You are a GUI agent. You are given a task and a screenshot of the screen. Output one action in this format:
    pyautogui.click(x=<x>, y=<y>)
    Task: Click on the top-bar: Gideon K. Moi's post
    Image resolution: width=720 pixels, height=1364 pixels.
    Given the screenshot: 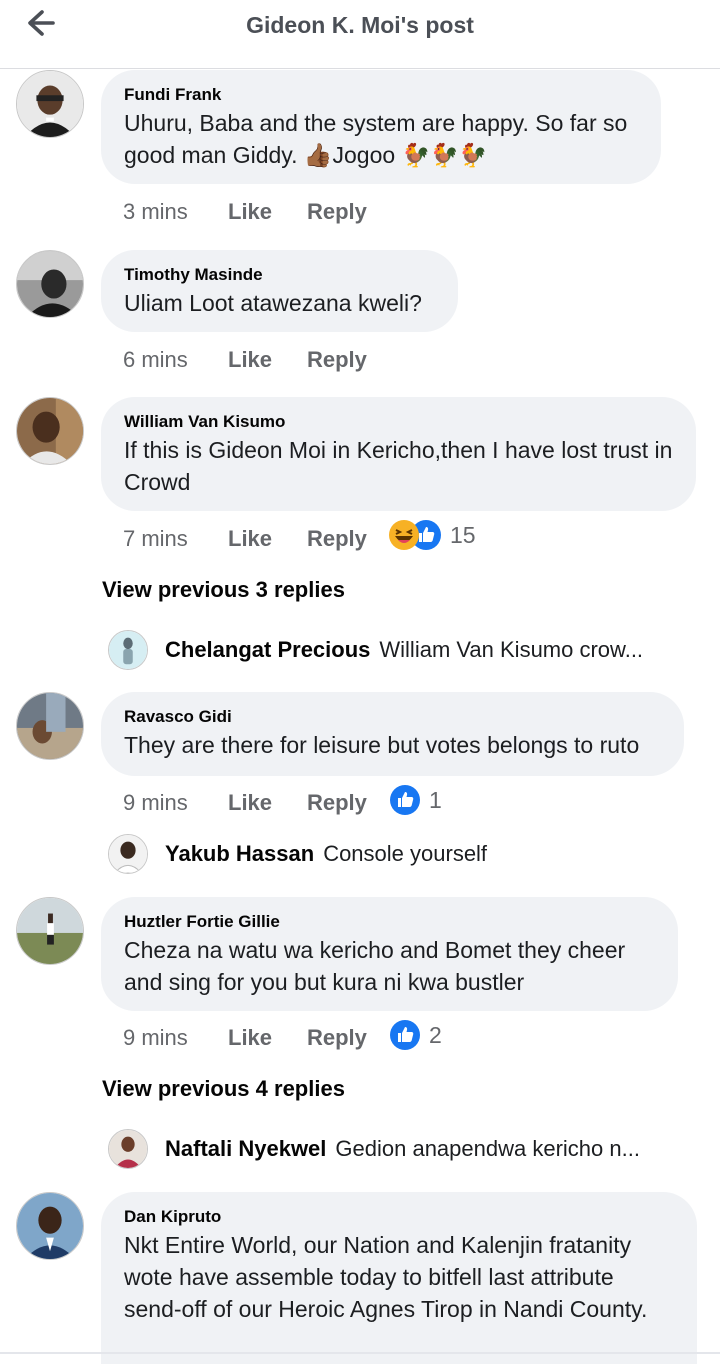 What is the action you would take?
    pyautogui.click(x=360, y=34)
    